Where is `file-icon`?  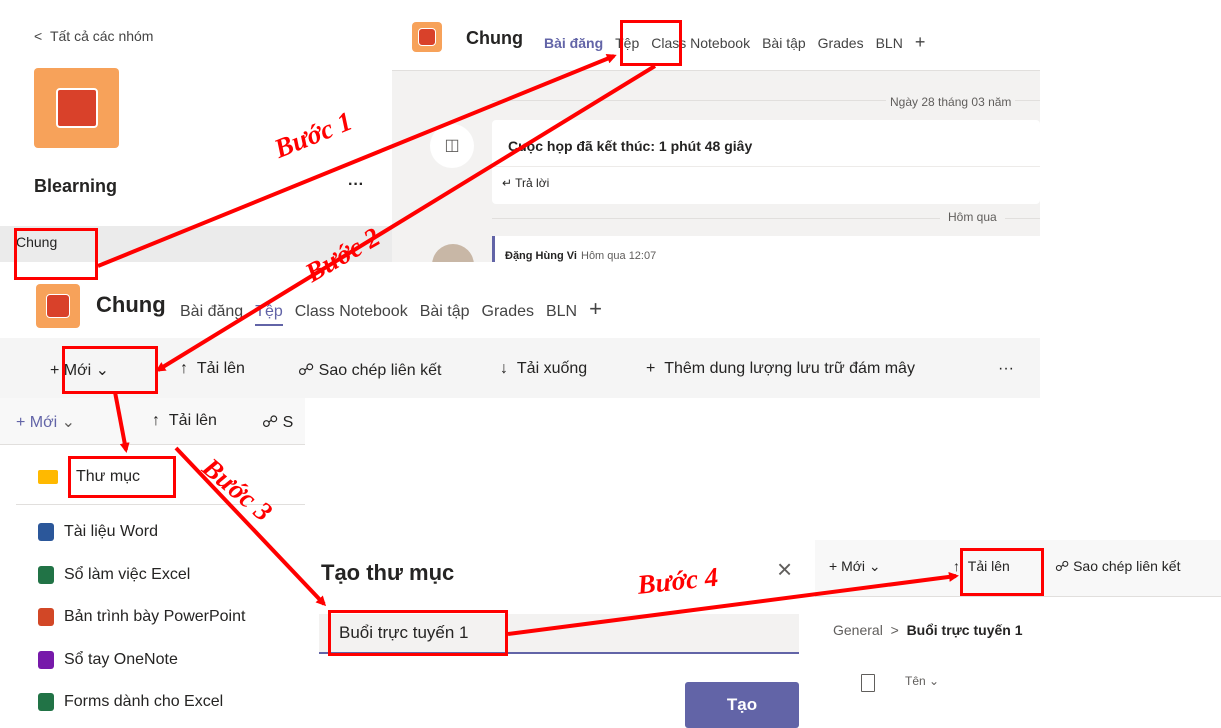 file-icon is located at coordinates (868, 683).